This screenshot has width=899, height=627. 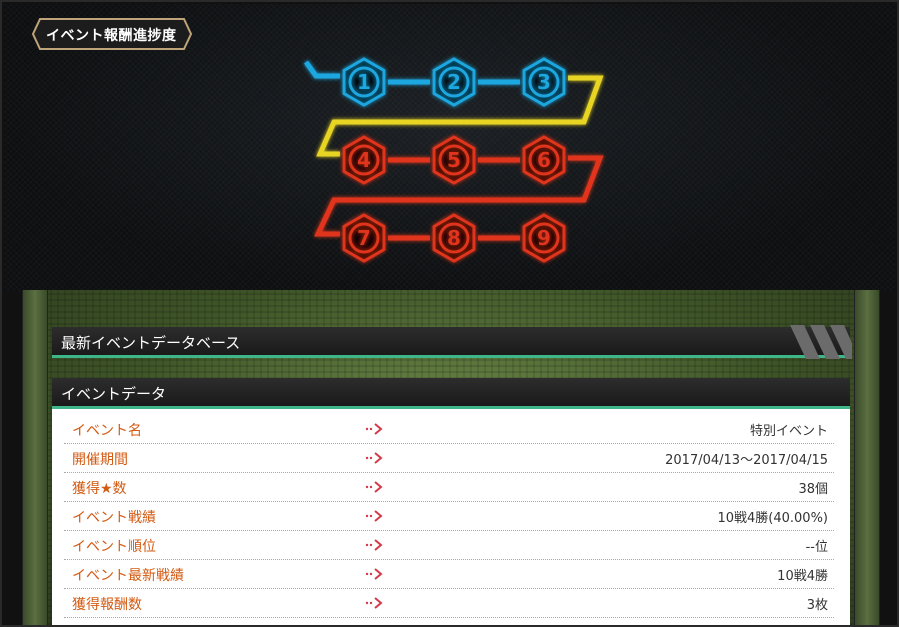 I want to click on progress-step-4: 4, so click(x=364, y=160).